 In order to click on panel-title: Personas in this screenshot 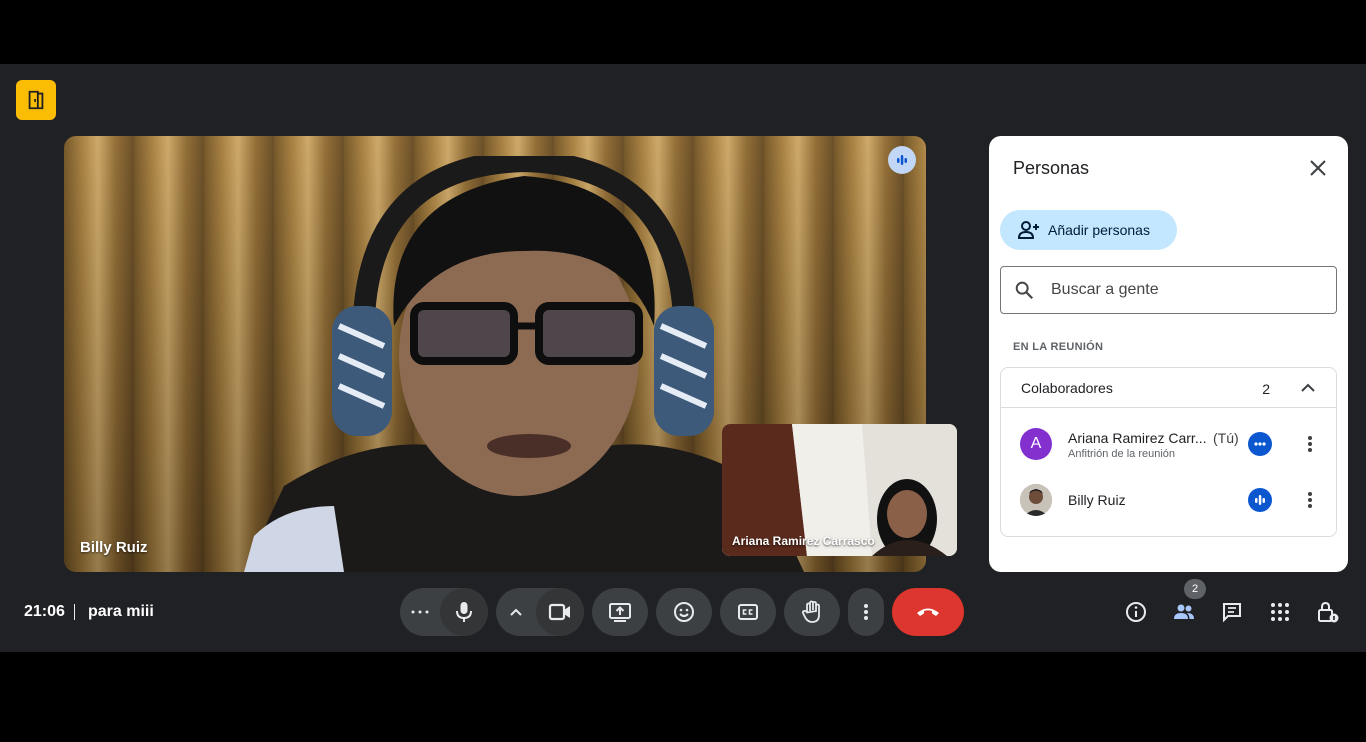, I will do `click(1051, 168)`.